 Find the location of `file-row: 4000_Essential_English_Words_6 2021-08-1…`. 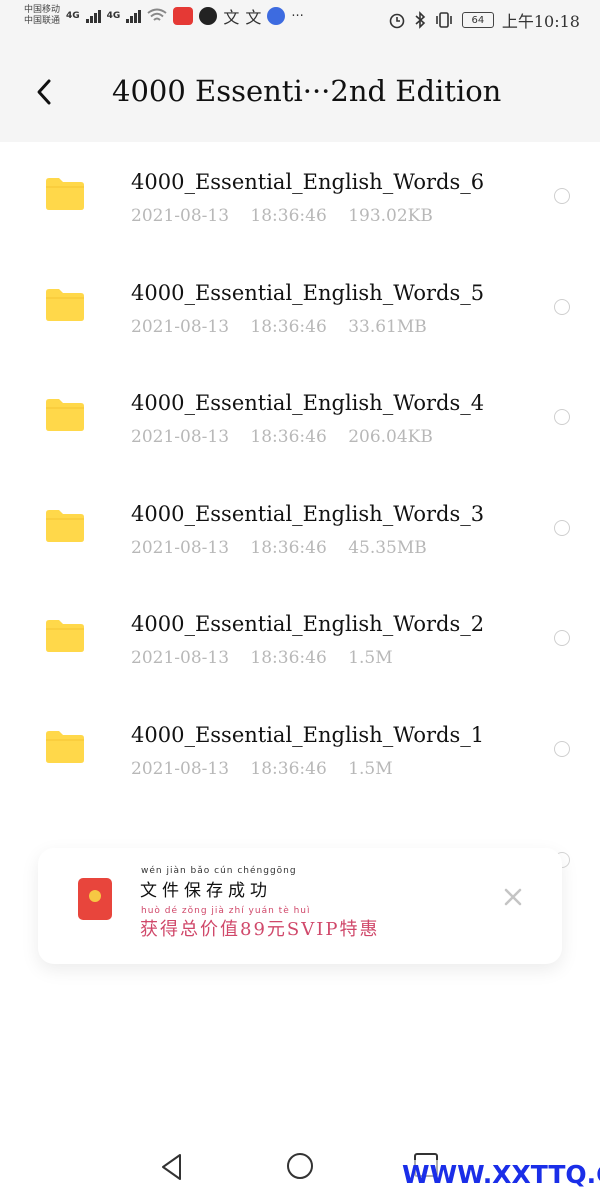

file-row: 4000_Essential_English_Words_6 2021-08-1… is located at coordinates (300, 197).